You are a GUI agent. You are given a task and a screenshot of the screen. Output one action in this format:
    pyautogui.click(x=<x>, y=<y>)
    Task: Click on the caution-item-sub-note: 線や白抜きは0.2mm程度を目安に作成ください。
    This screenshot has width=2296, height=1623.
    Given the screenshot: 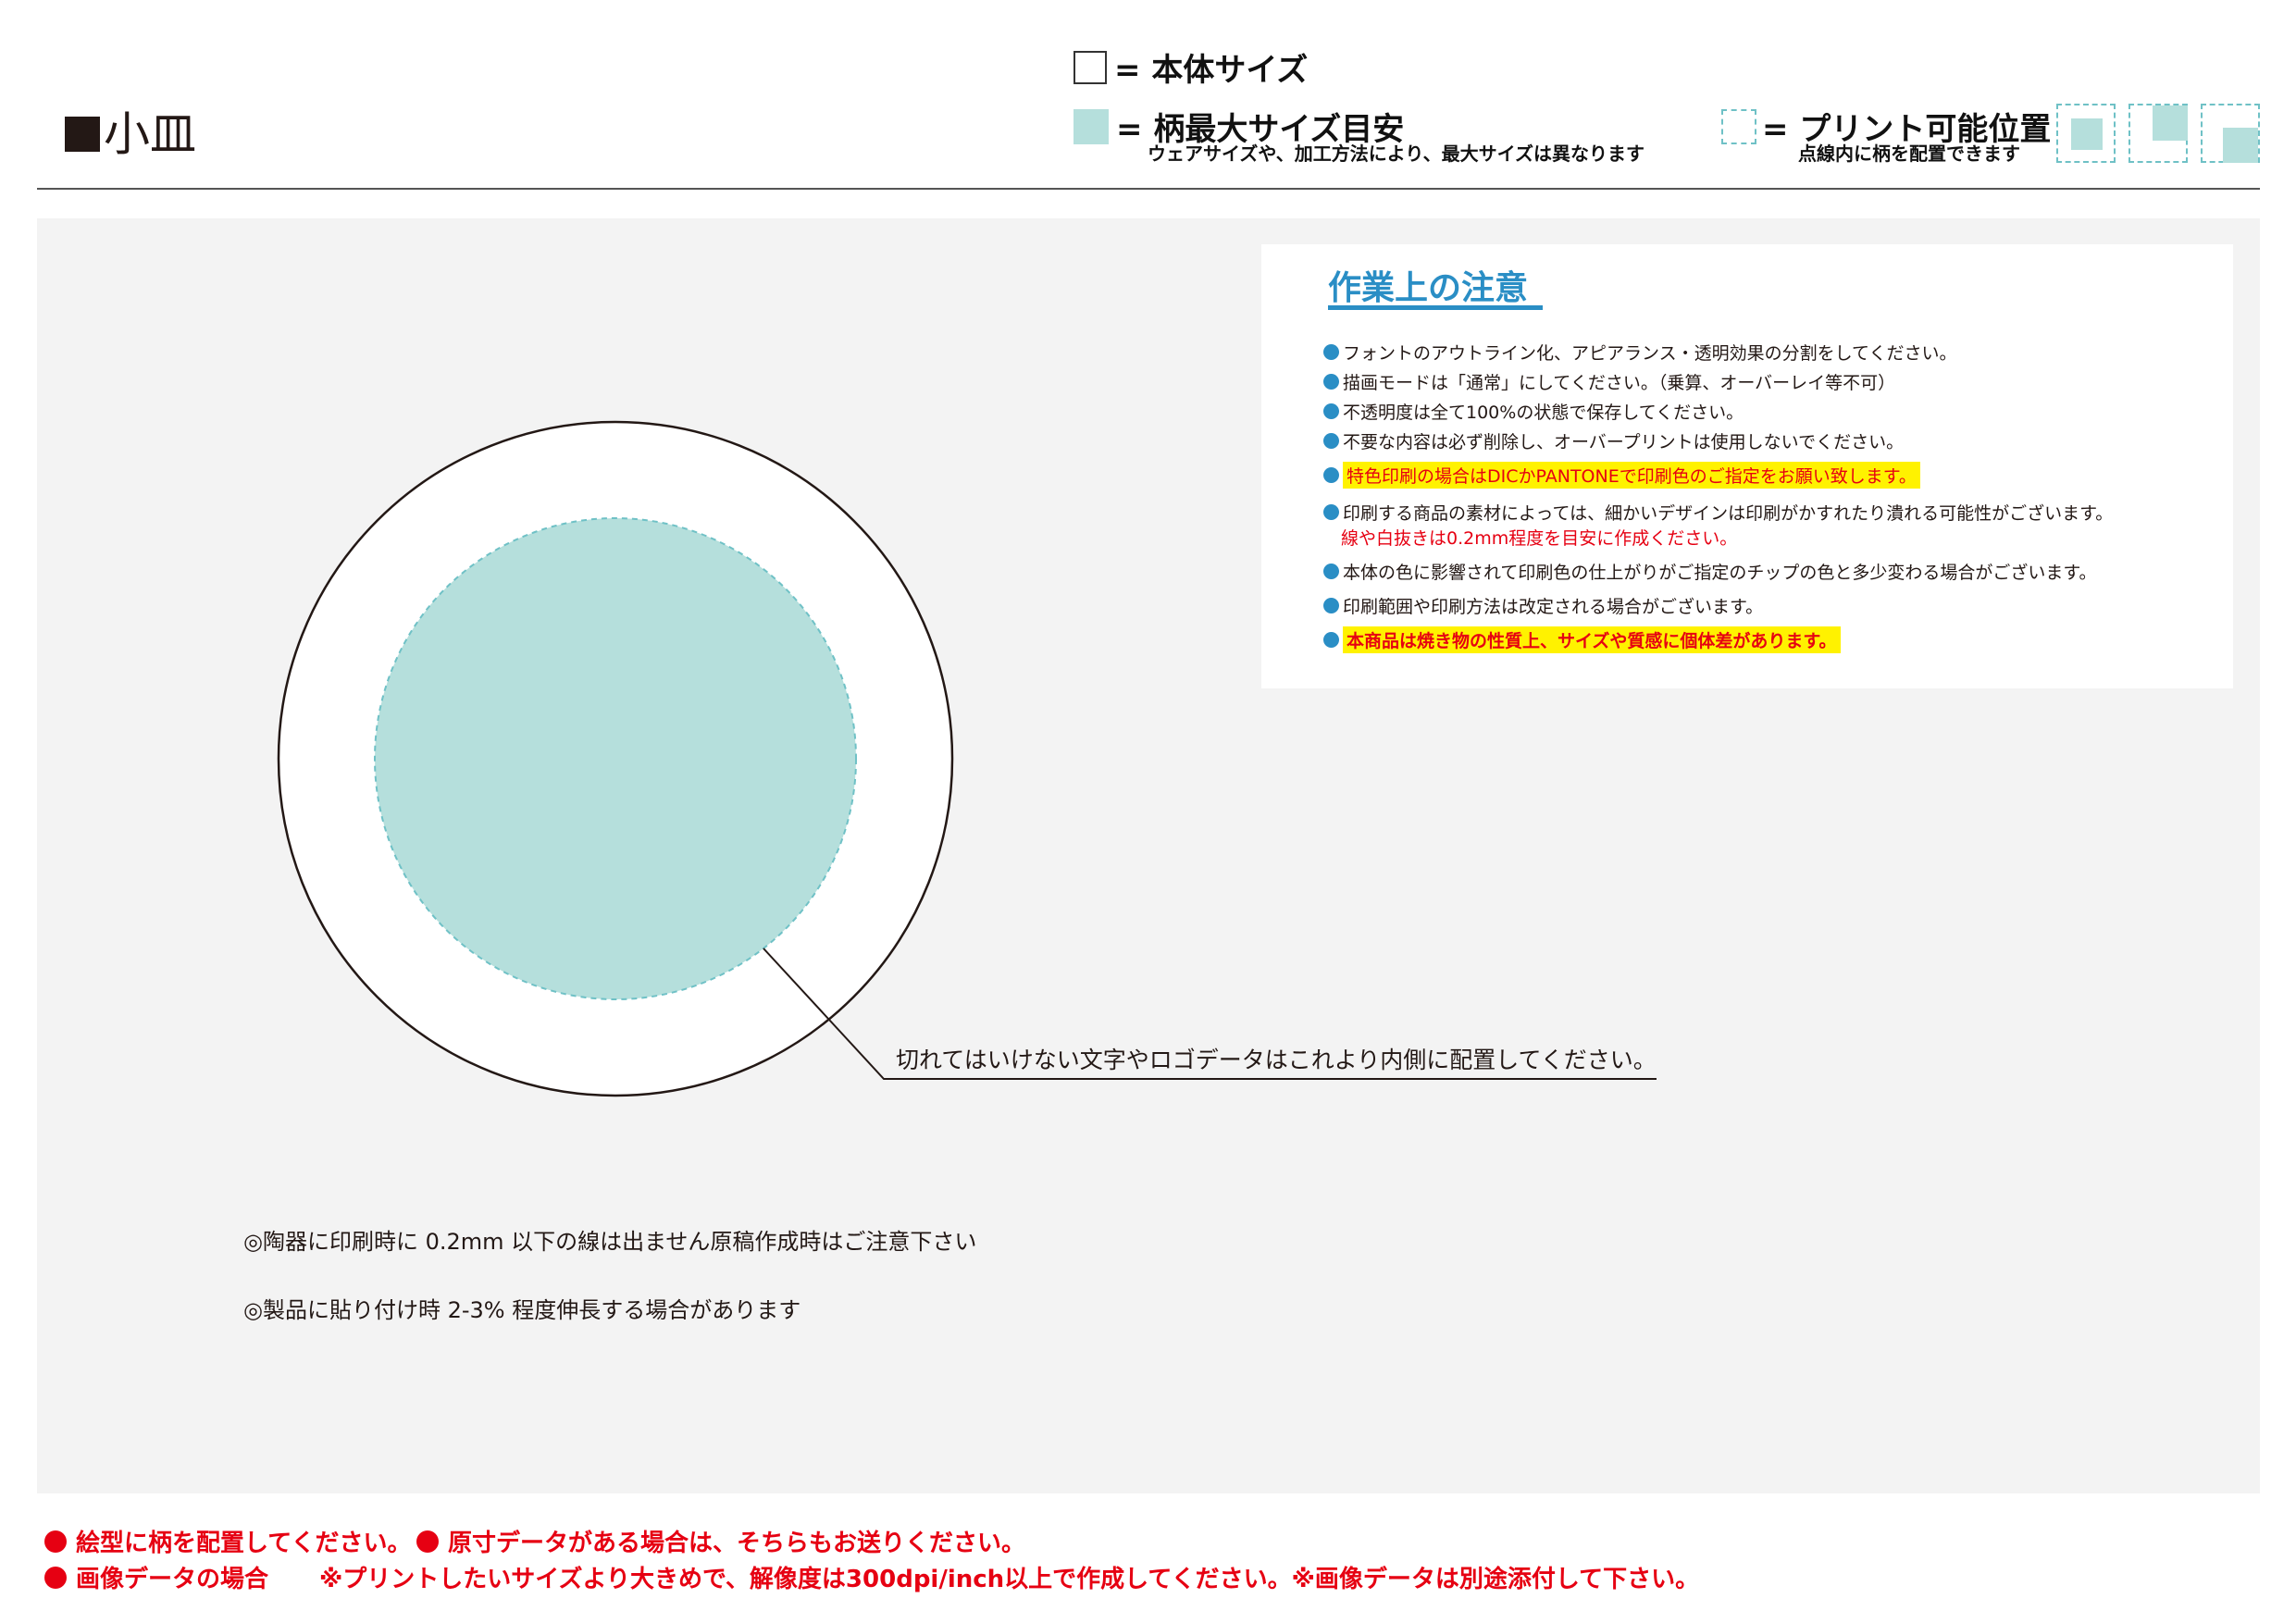 What is the action you would take?
    pyautogui.click(x=1539, y=538)
    